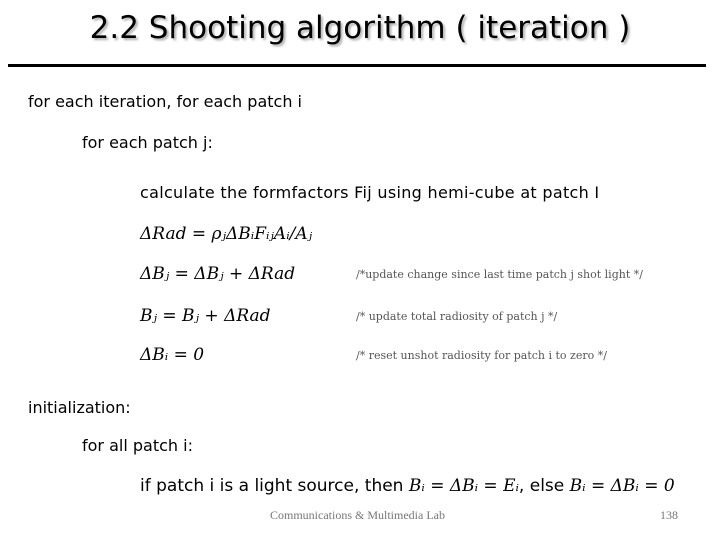  I want to click on init-condition-mid: , else, so click(544, 486).